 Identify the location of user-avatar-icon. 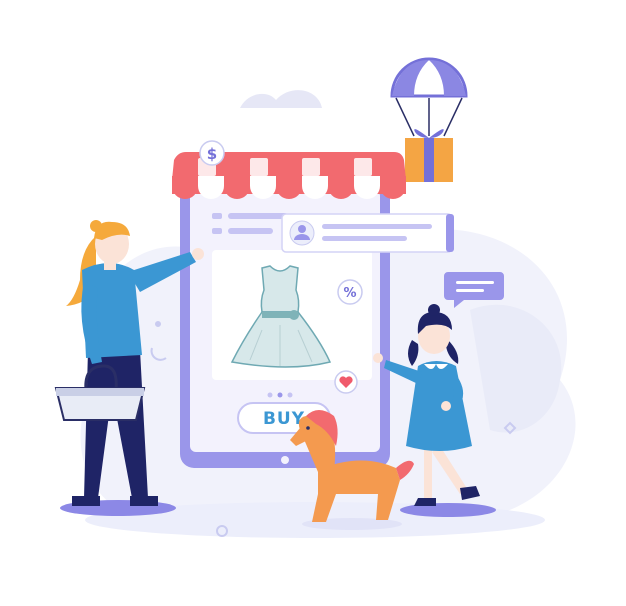
(302, 233).